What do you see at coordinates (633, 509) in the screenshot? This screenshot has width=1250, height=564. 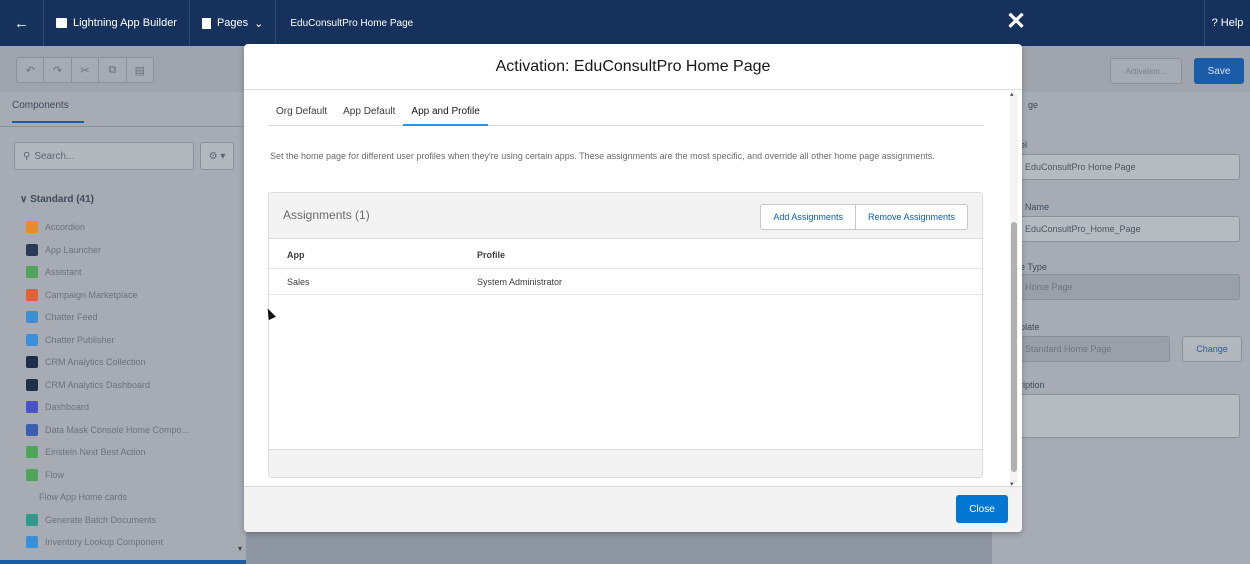 I see `modal-footer: Close` at bounding box center [633, 509].